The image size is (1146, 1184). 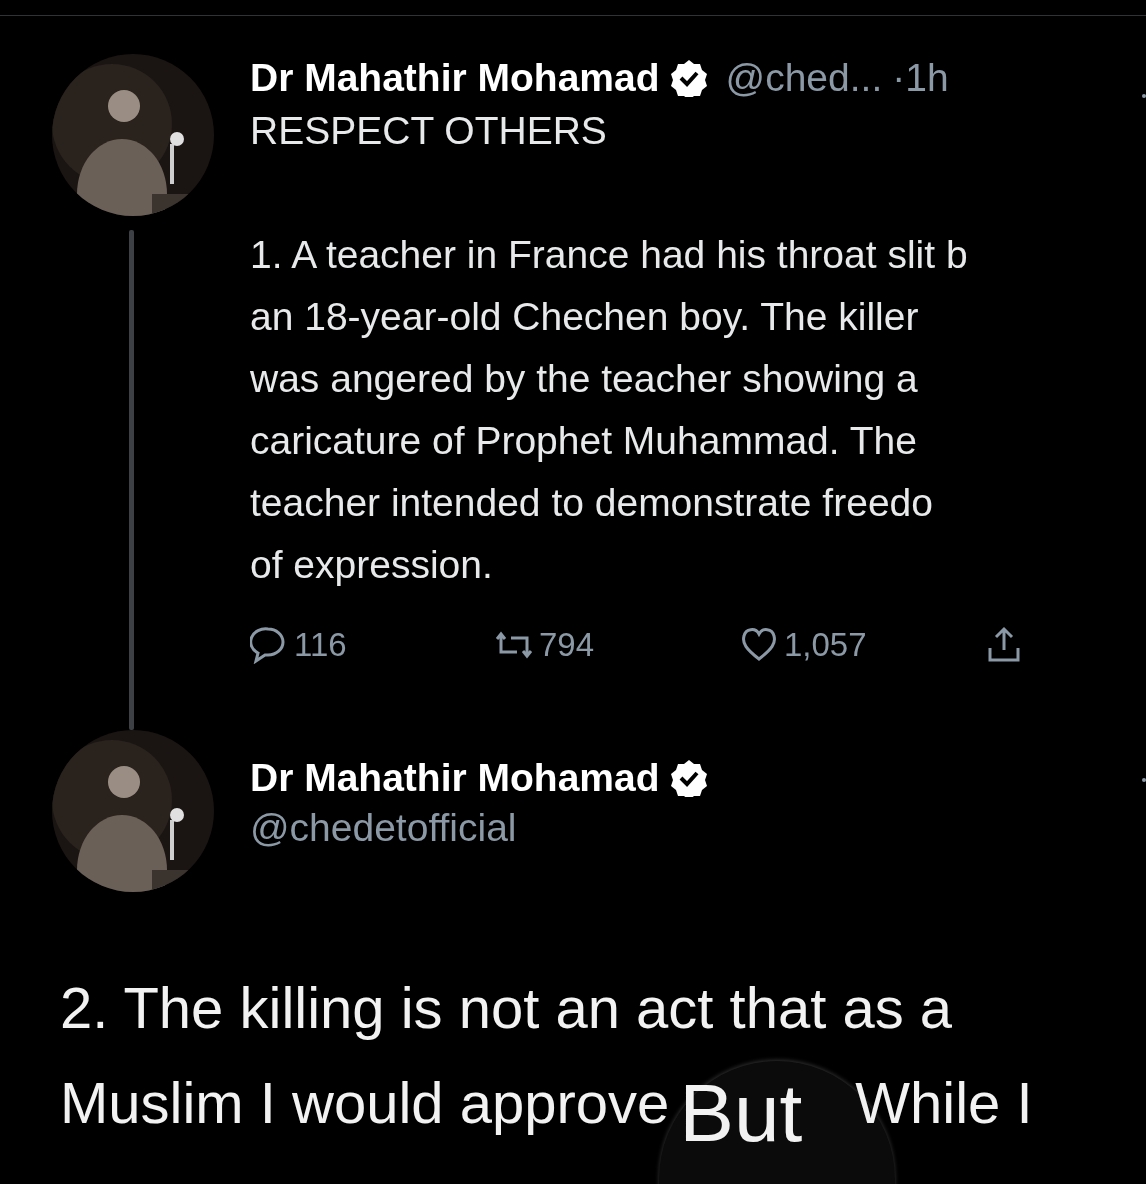 I want to click on author-handle: @chedetofficial, so click(x=384, y=828).